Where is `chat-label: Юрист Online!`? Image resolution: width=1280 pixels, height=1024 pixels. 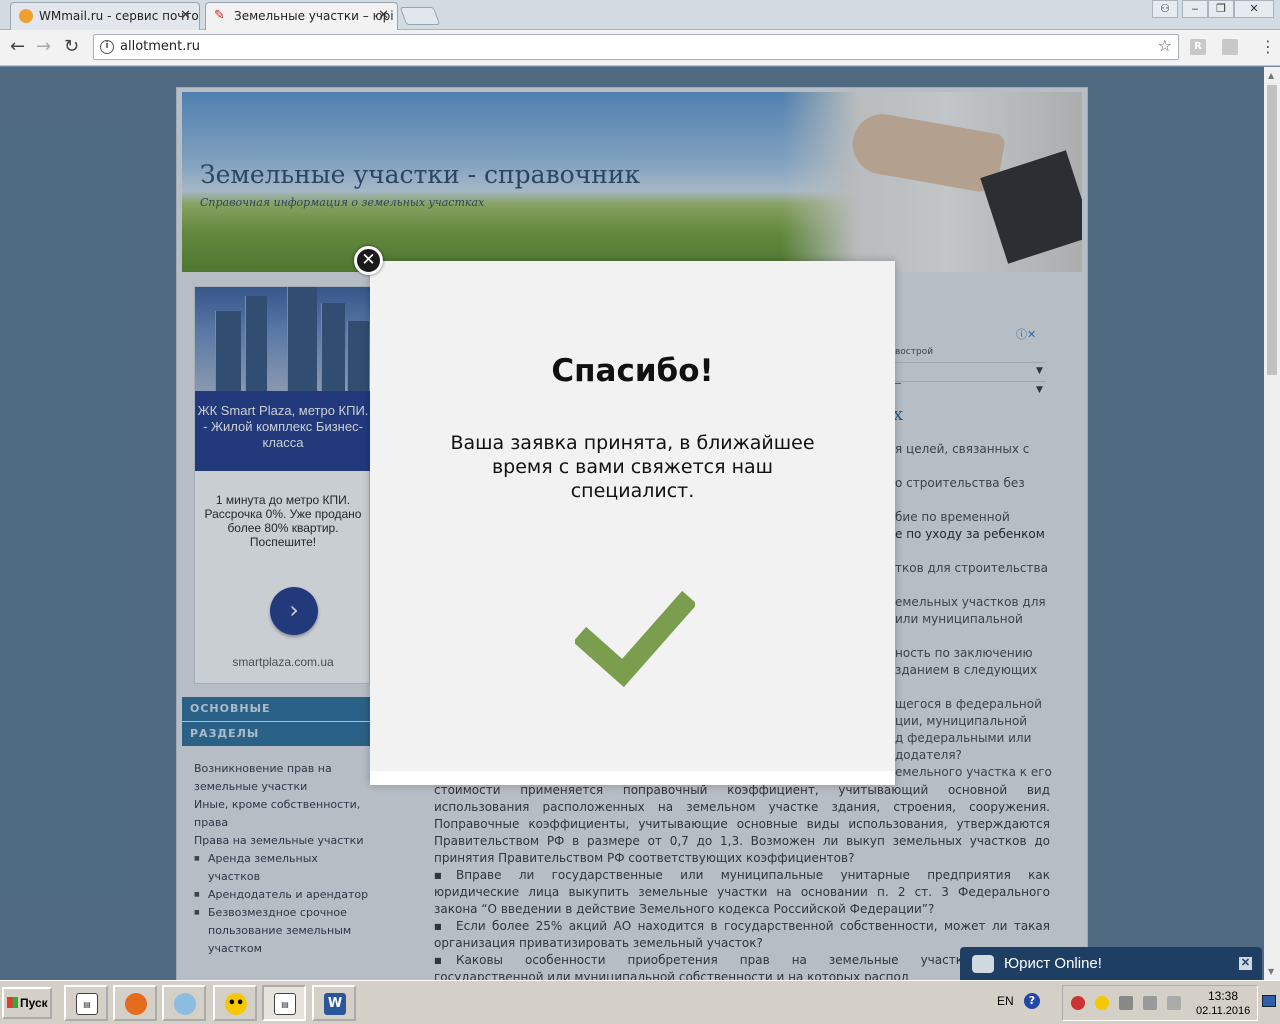 chat-label: Юрист Online! is located at coordinates (1053, 963).